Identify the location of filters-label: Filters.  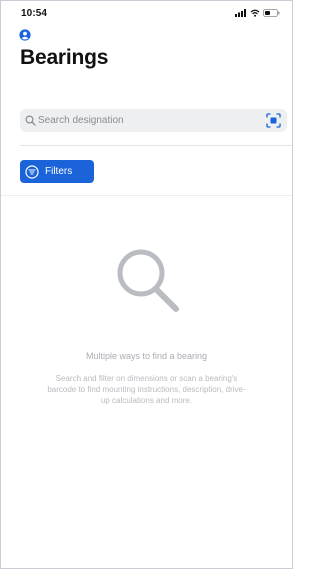
(59, 171).